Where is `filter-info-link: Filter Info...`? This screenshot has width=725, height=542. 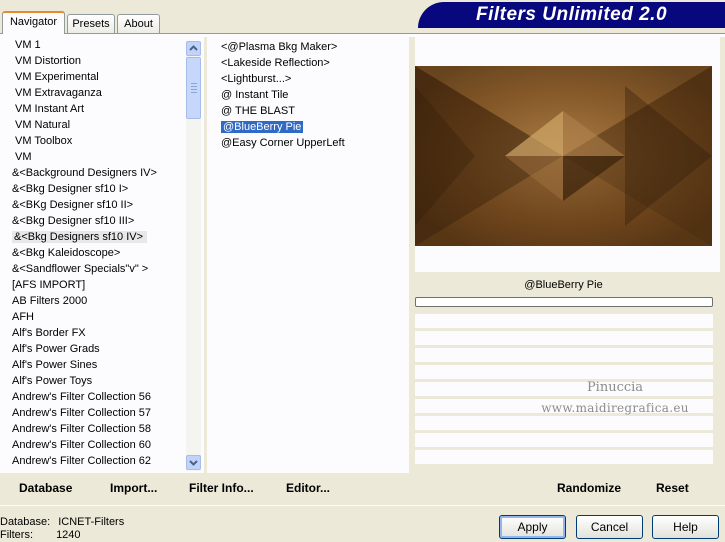 filter-info-link: Filter Info... is located at coordinates (221, 488).